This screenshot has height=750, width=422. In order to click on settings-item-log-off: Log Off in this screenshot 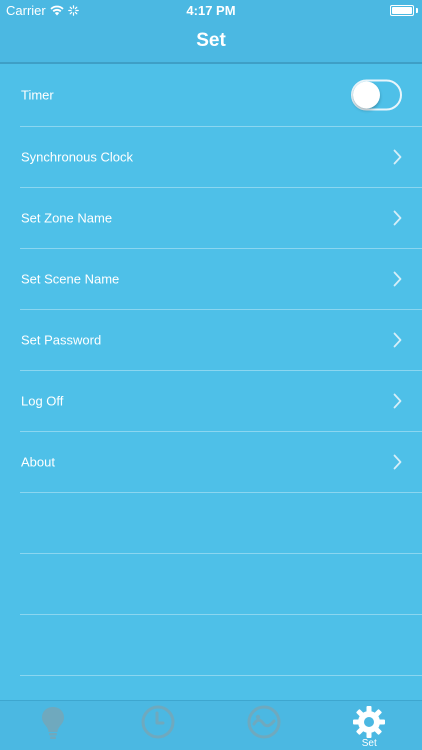, I will do `click(221, 401)`.